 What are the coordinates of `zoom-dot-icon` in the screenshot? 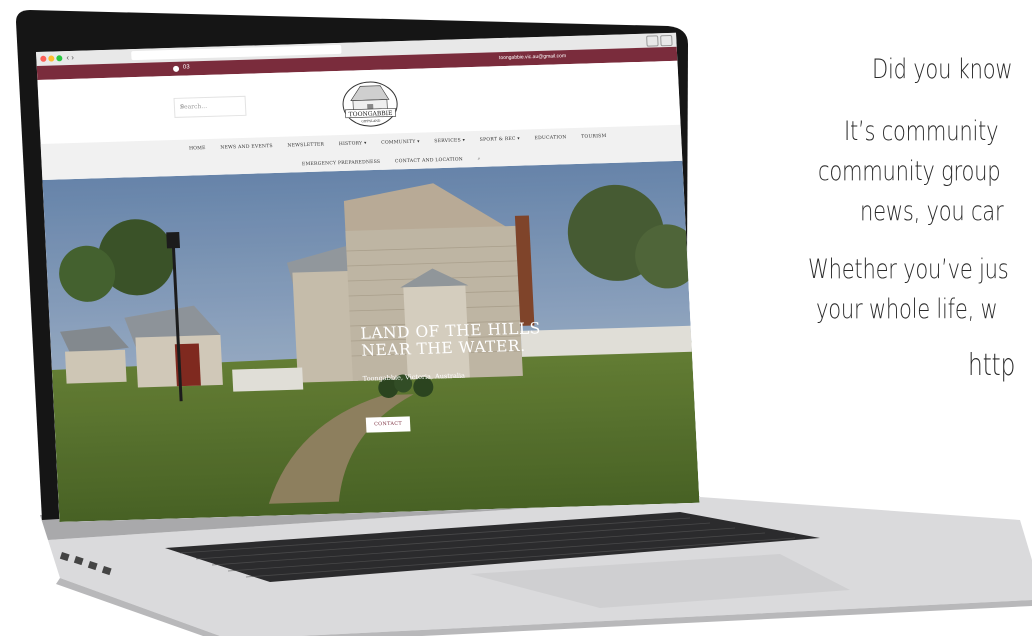 It's located at (59, 58).